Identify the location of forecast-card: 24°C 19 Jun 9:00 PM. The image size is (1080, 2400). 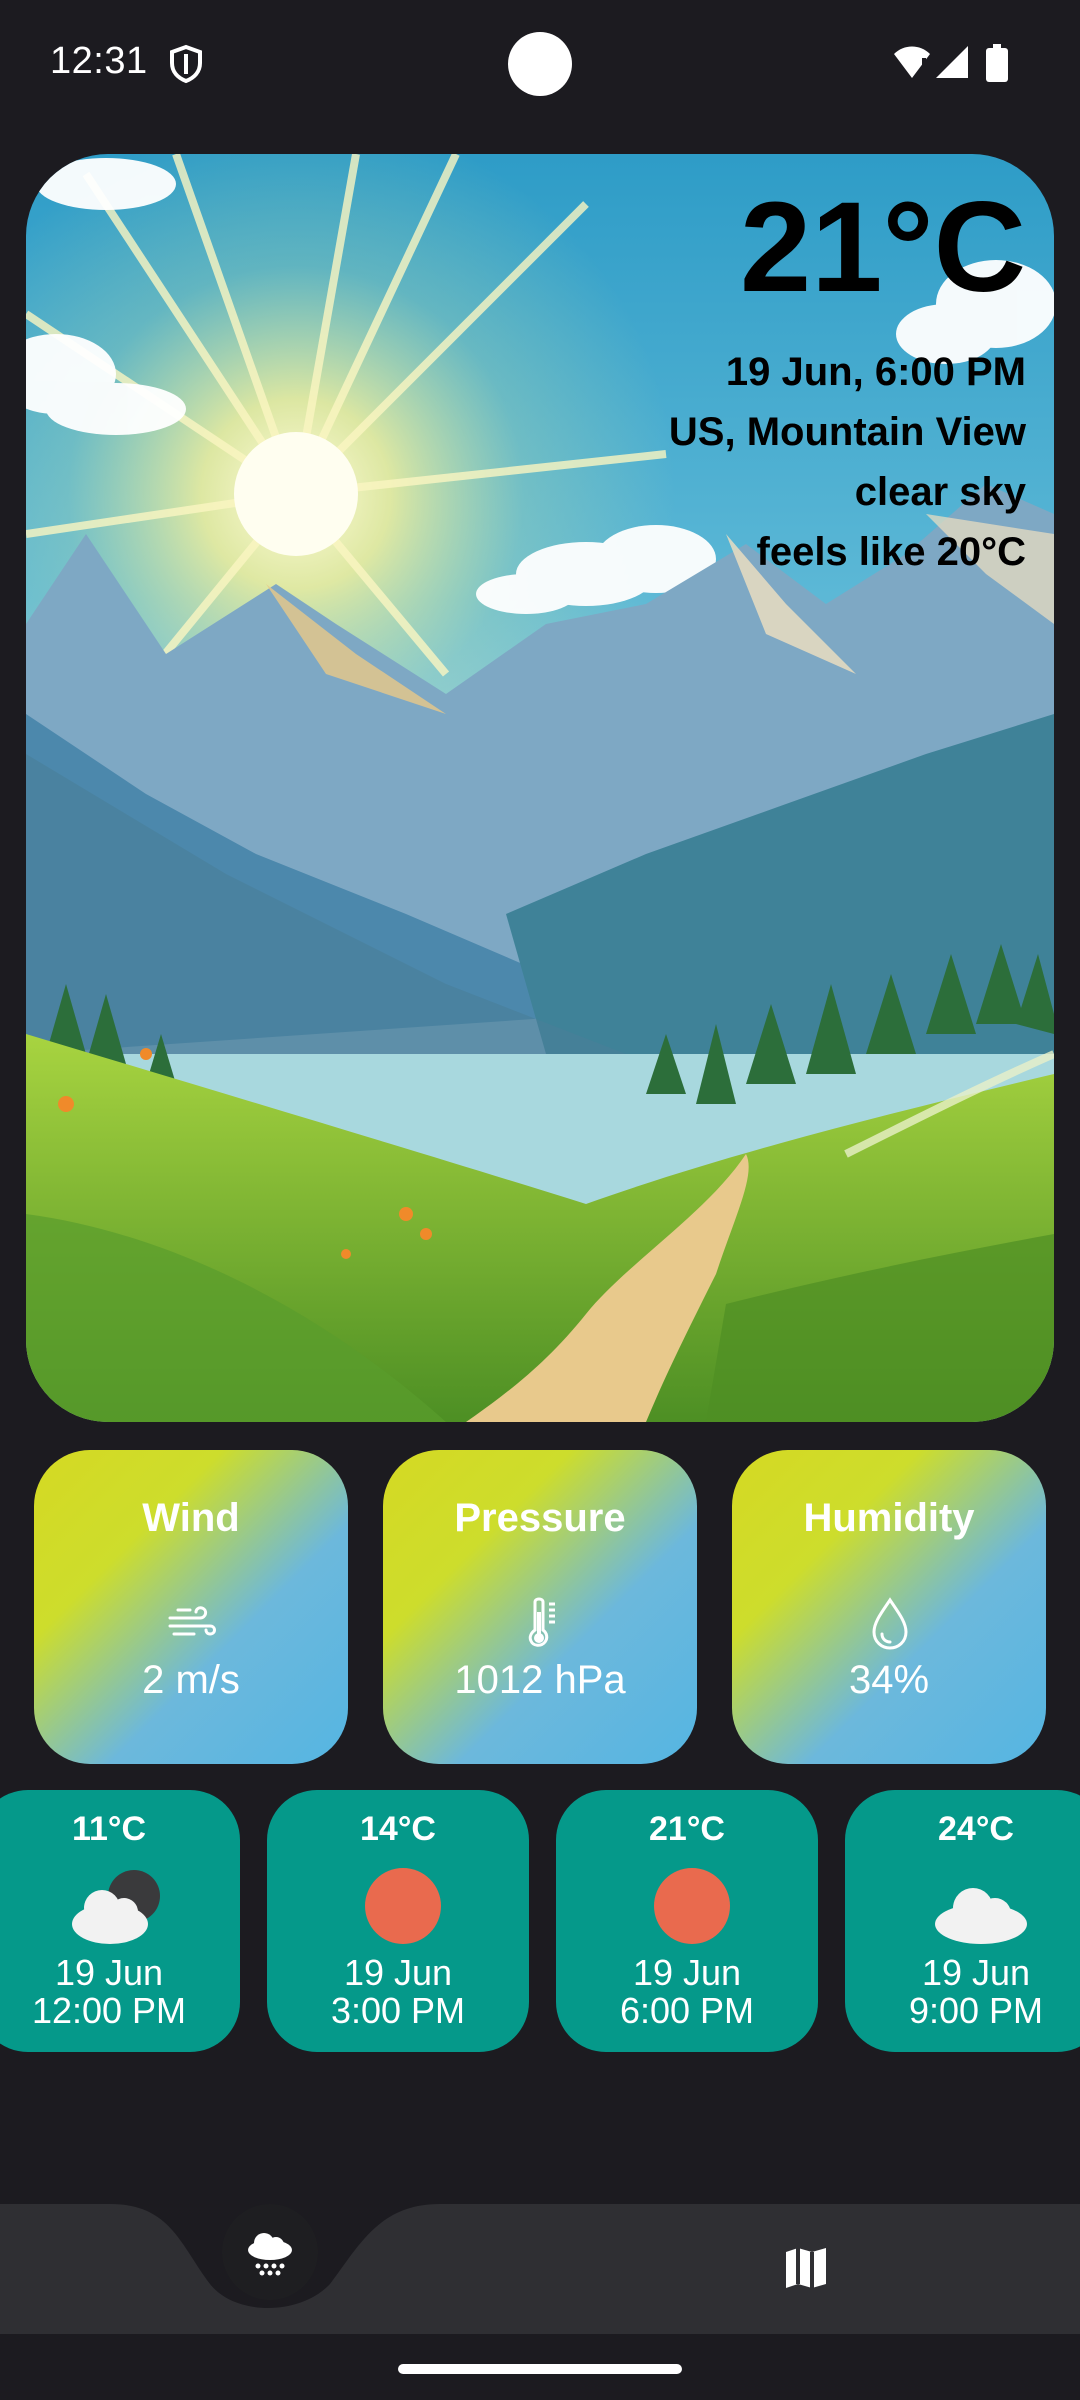
(962, 1921).